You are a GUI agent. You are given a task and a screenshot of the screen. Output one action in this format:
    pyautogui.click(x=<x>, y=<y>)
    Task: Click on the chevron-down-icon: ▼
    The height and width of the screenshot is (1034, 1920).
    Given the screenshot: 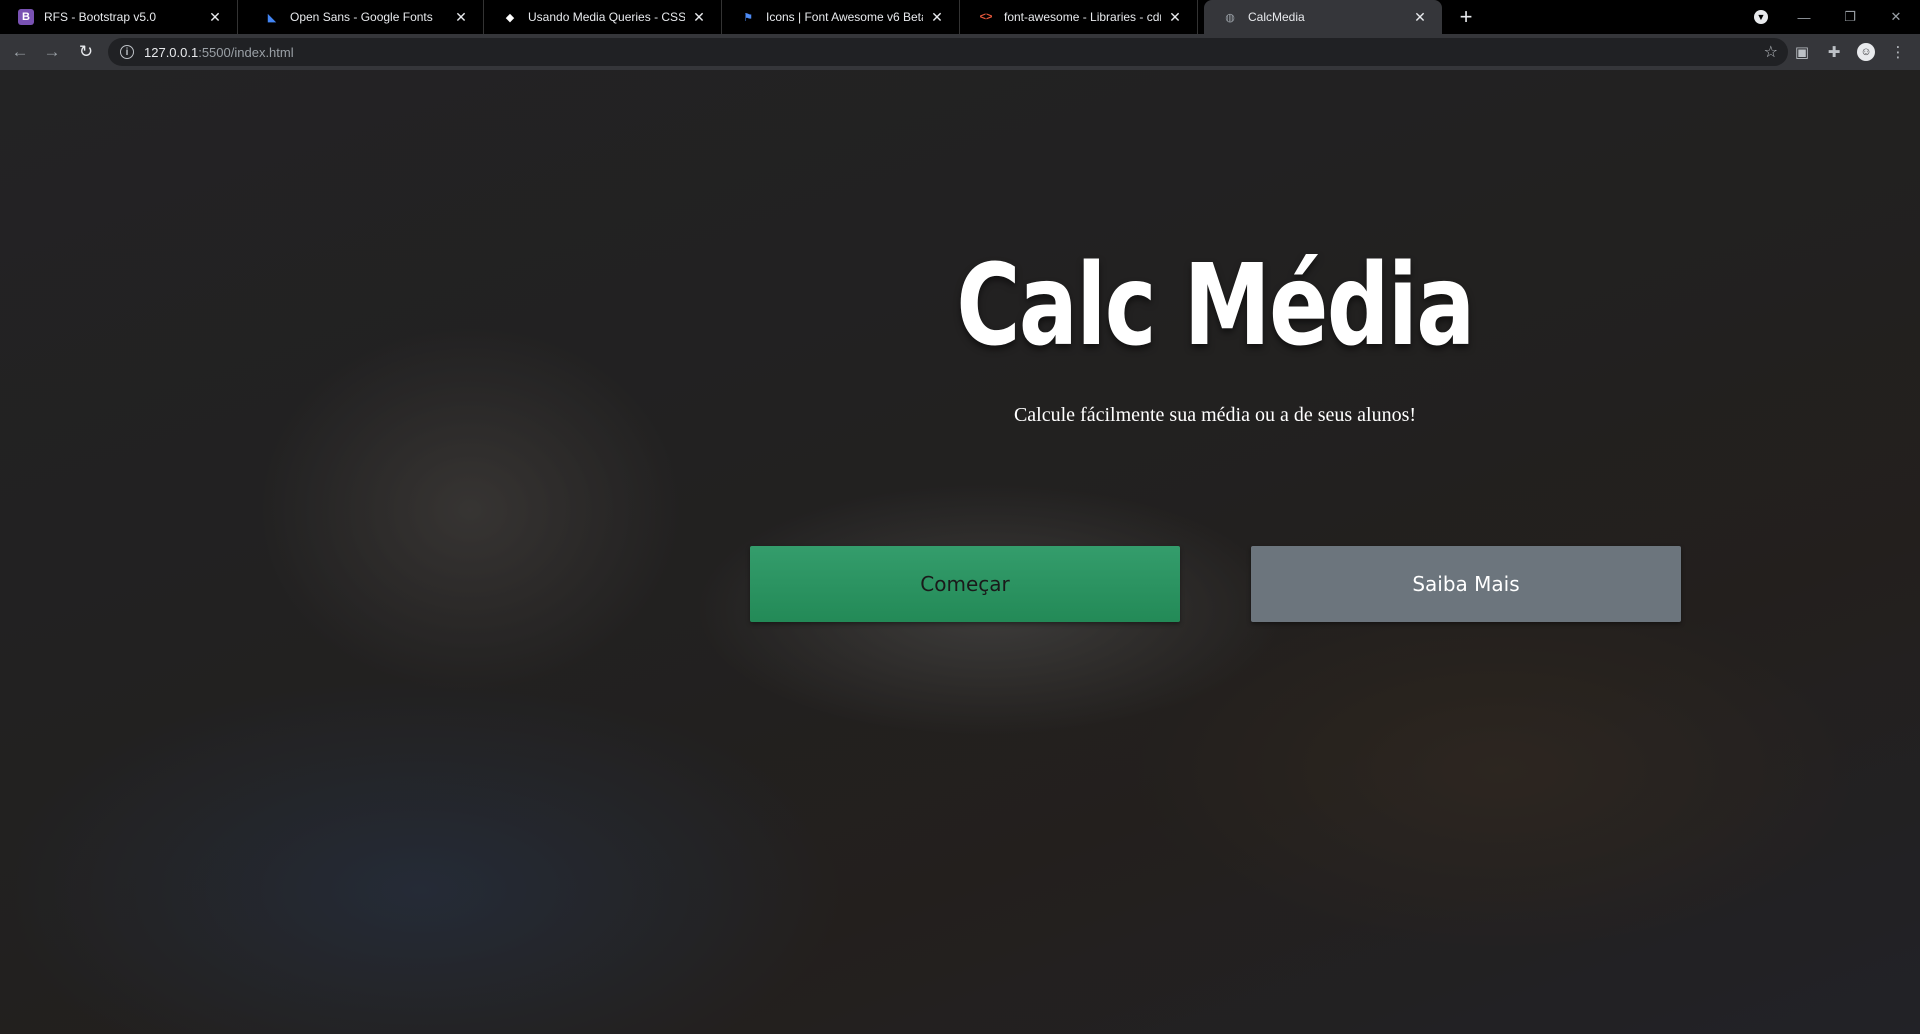 What is the action you would take?
    pyautogui.click(x=1761, y=17)
    